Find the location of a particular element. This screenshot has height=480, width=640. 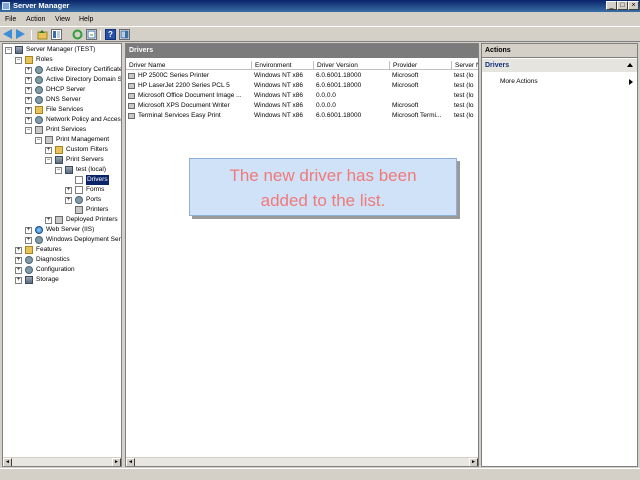

back-button is located at coordinates (8, 34).